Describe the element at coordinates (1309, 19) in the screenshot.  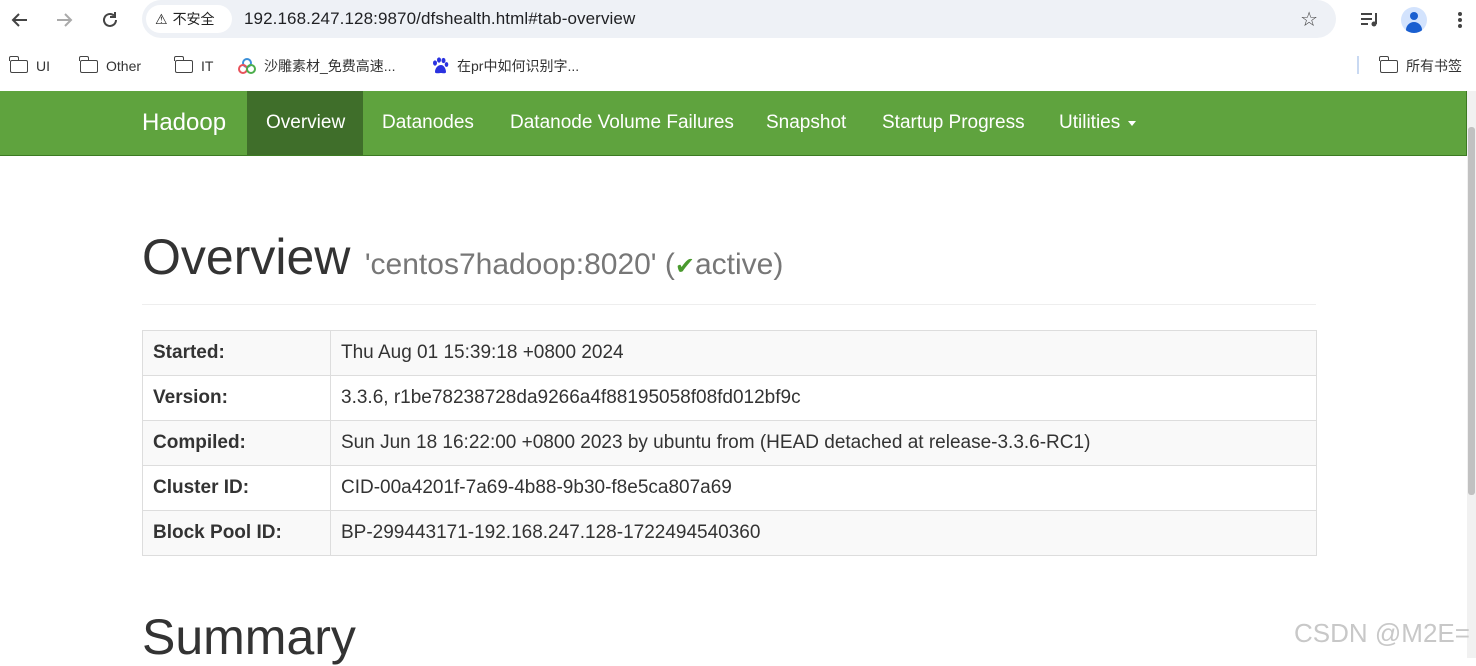
I see `bookmark-star-icon: ☆` at that location.